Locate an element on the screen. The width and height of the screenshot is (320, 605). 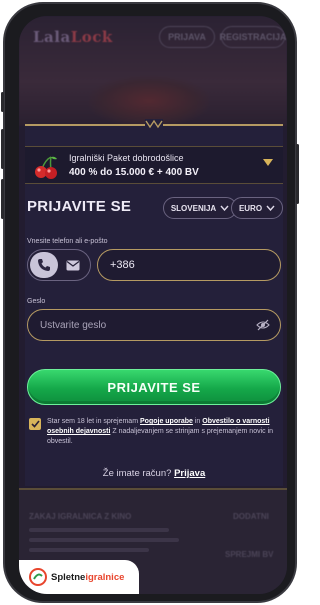
phone-icon is located at coordinates (44, 265).